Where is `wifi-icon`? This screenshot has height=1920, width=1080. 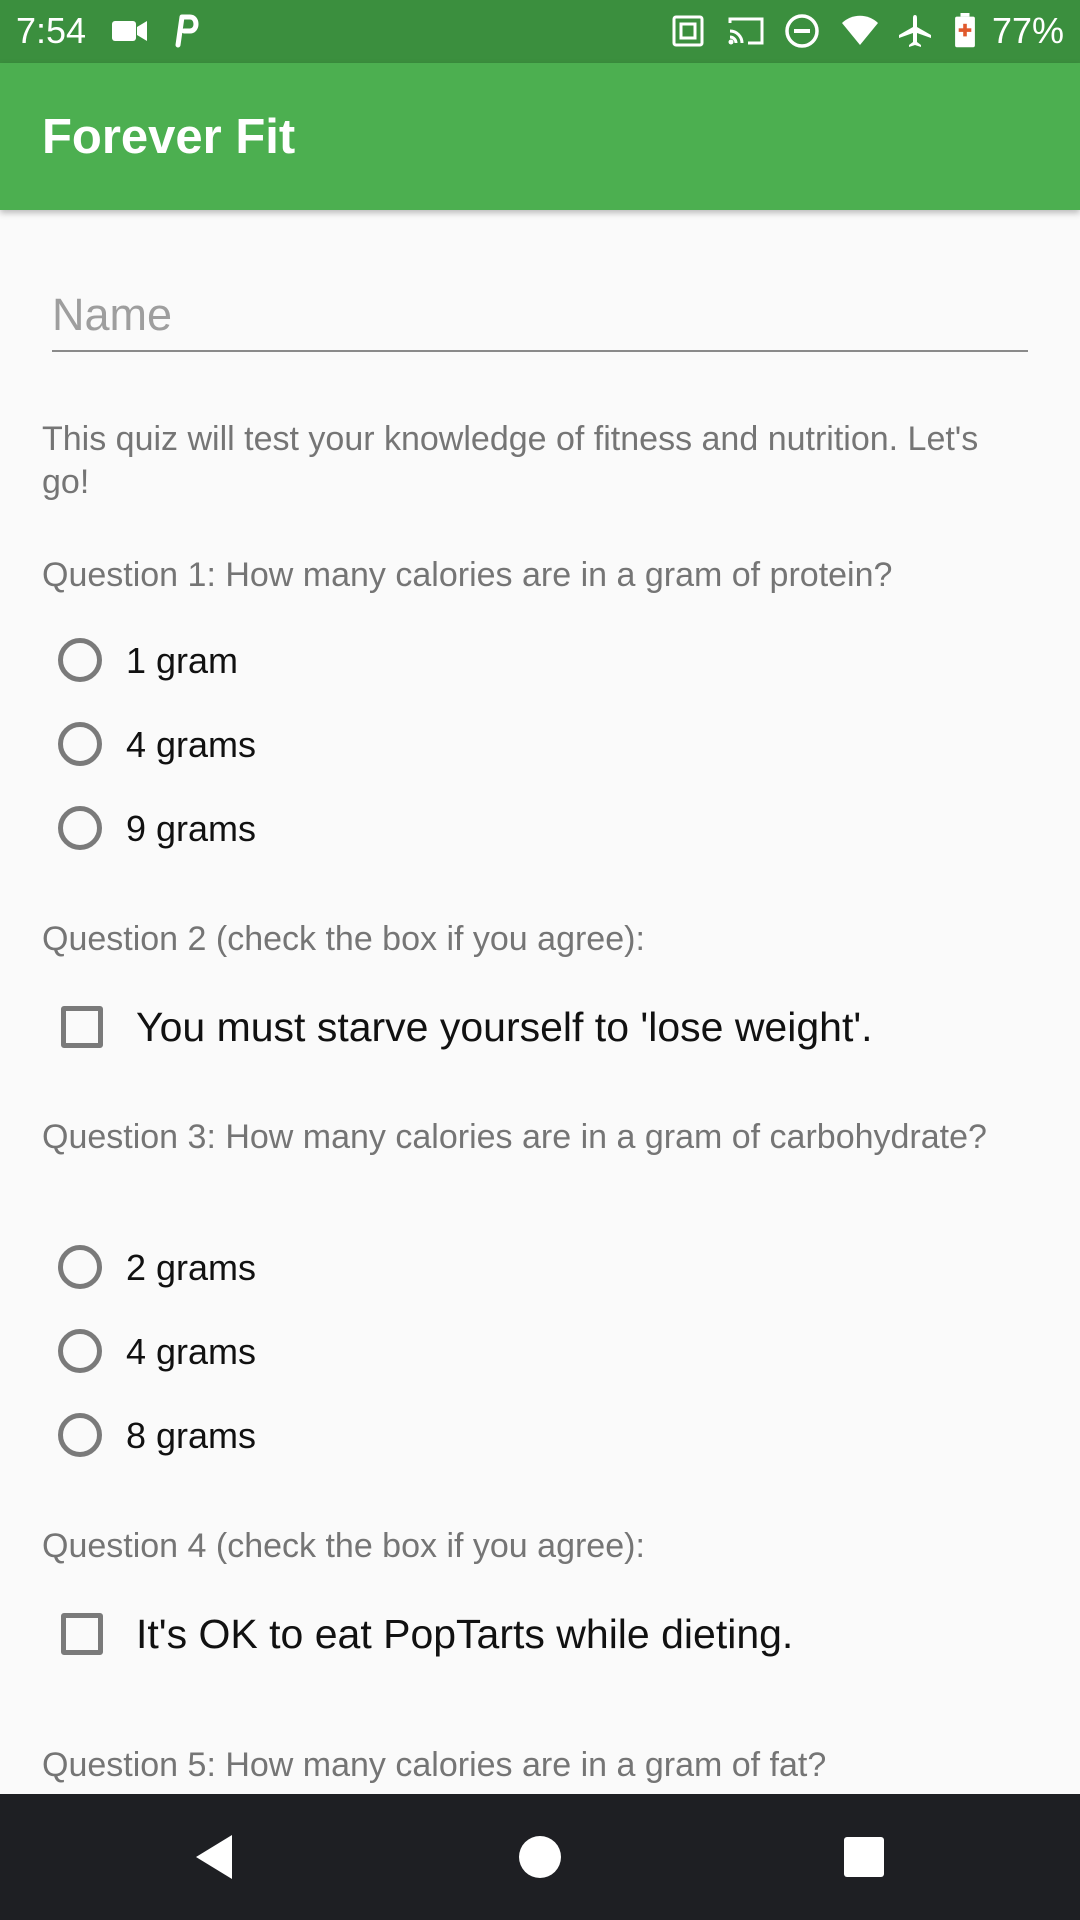 wifi-icon is located at coordinates (860, 30).